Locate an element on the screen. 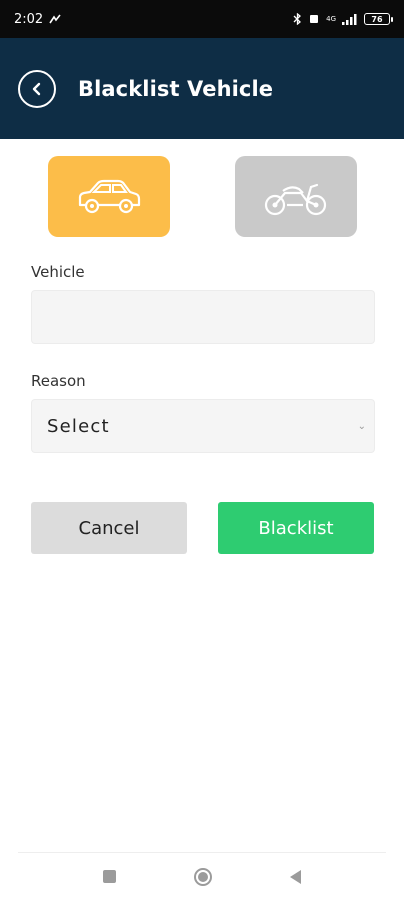 The height and width of the screenshot is (900, 404). reason-select-value: Select is located at coordinates (78, 426).